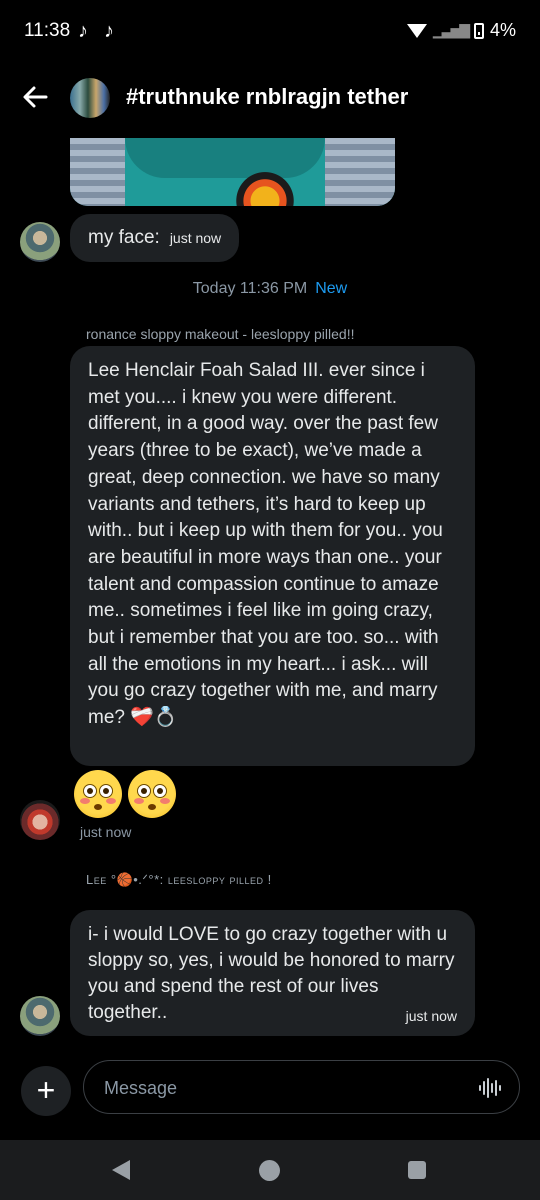 This screenshot has height=1200, width=540. I want to click on message-bubble: my face: just now, so click(155, 238).